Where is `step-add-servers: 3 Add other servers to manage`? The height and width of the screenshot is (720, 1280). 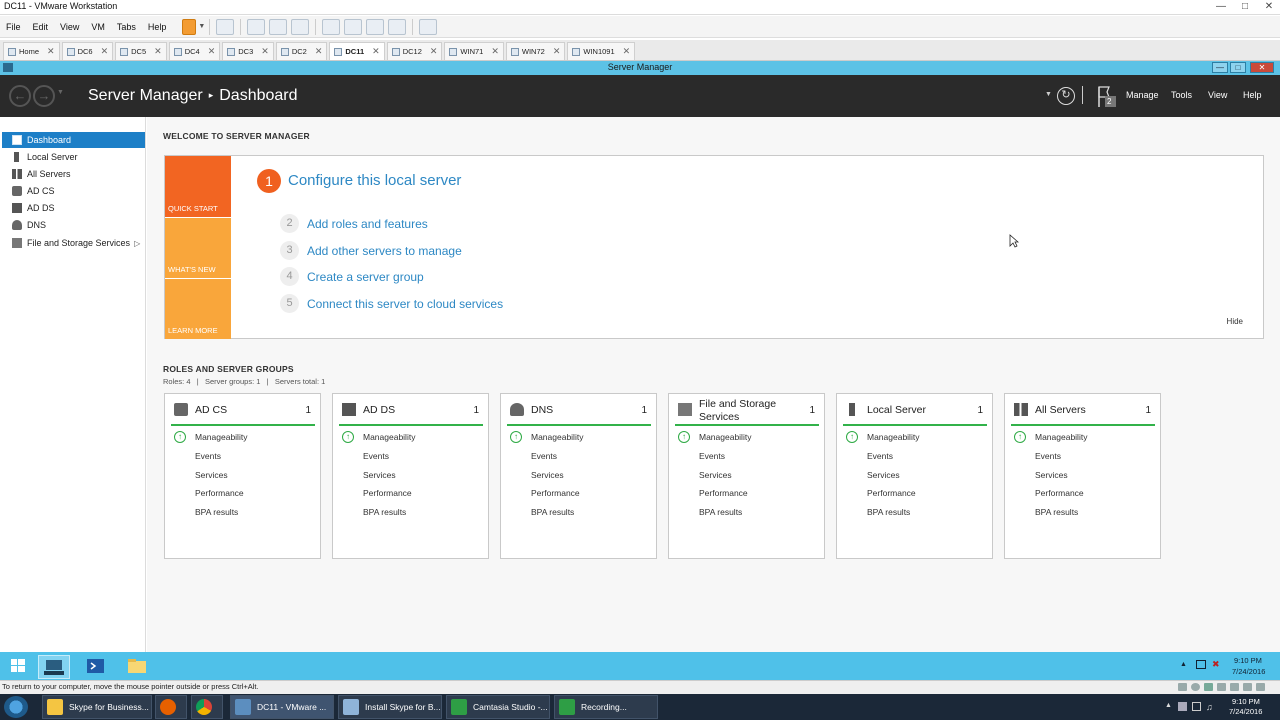
step-add-servers: 3 Add other servers to manage is located at coordinates (371, 250).